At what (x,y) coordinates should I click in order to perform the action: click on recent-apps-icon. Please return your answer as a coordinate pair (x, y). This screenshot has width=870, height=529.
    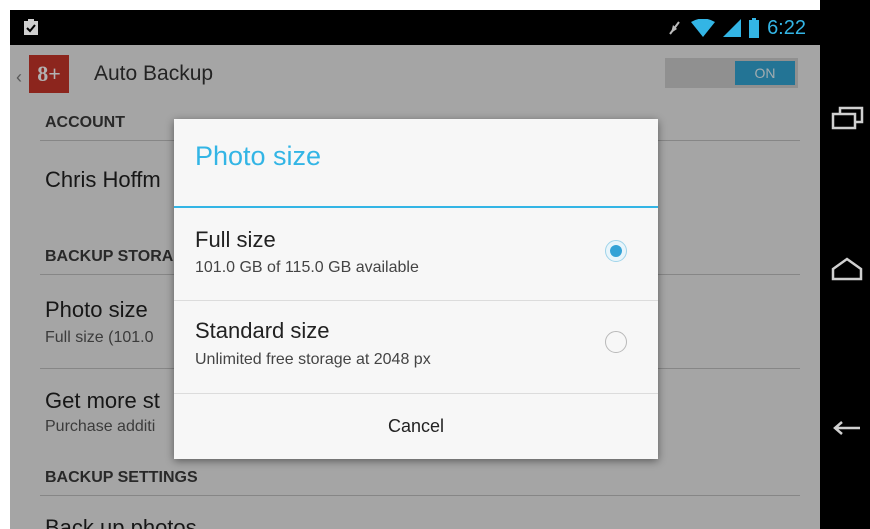
    Looking at the image, I should click on (847, 118).